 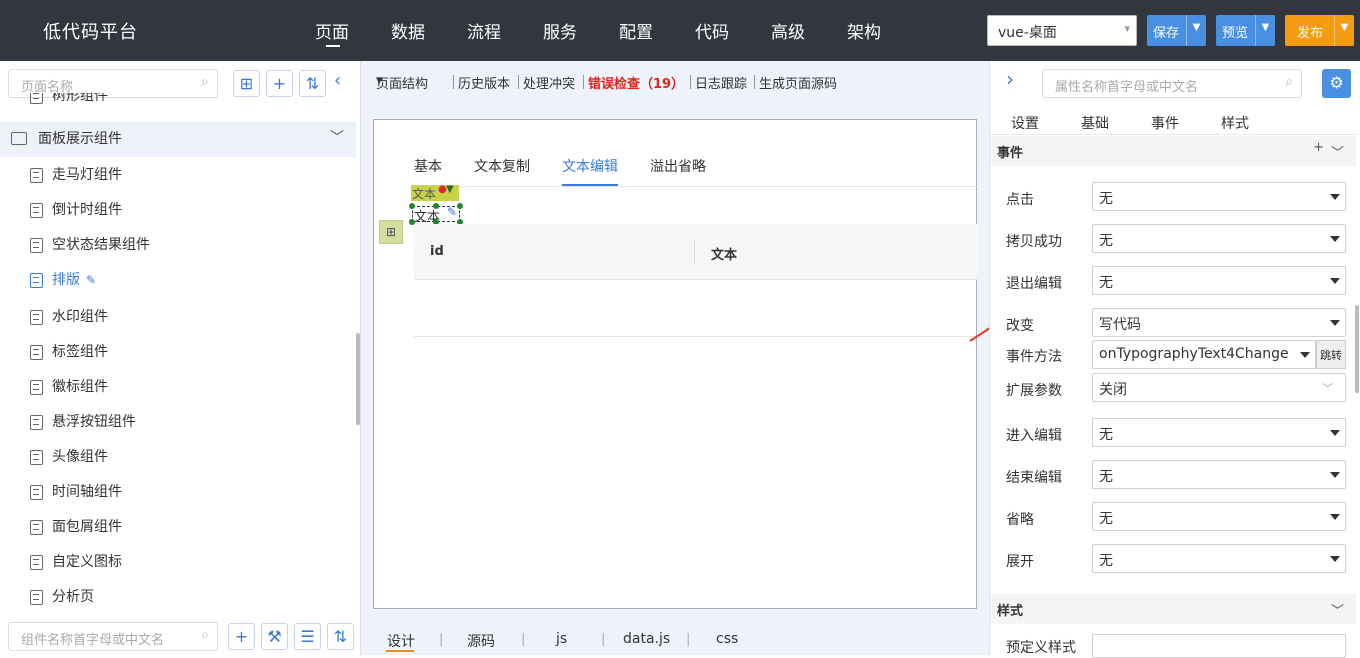 What do you see at coordinates (1219, 280) in the screenshot?
I see `exit-edit-event-select: 无` at bounding box center [1219, 280].